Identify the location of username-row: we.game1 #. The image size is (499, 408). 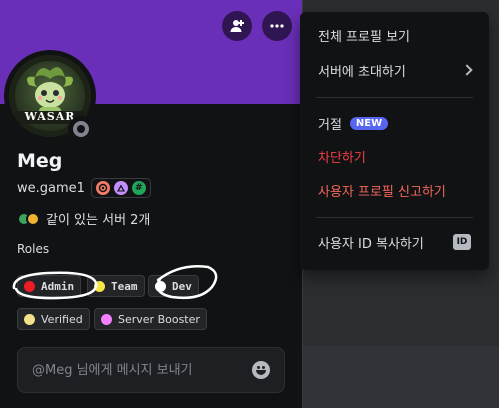
(84, 188).